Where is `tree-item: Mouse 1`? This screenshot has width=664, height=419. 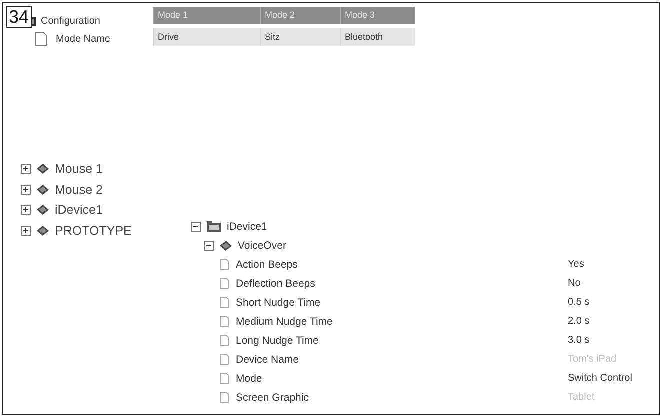
tree-item: Mouse 1 is located at coordinates (79, 169).